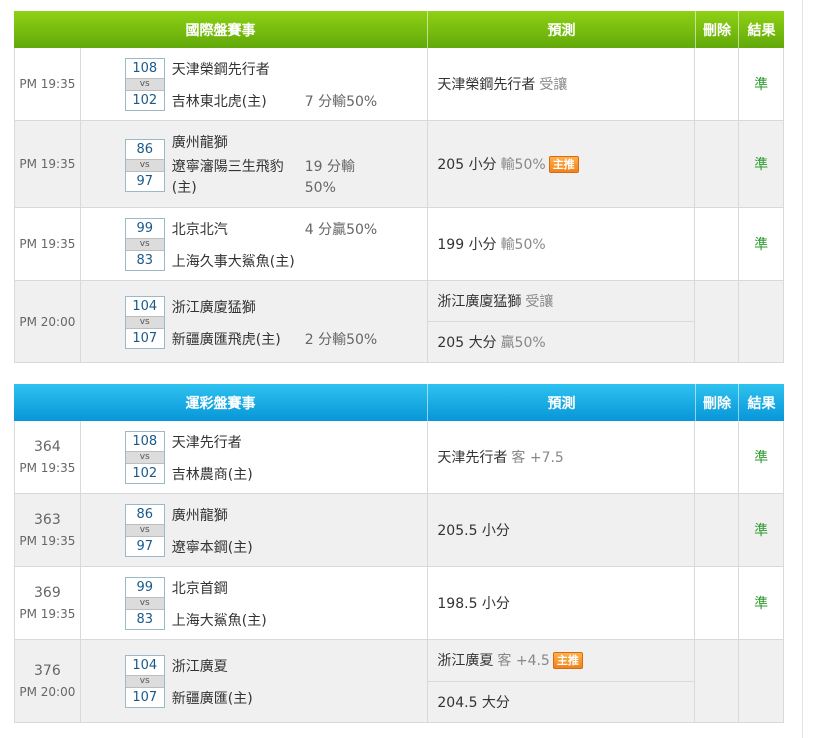 The image size is (838, 738). What do you see at coordinates (145, 587) in the screenshot?
I see `away-score: 99` at bounding box center [145, 587].